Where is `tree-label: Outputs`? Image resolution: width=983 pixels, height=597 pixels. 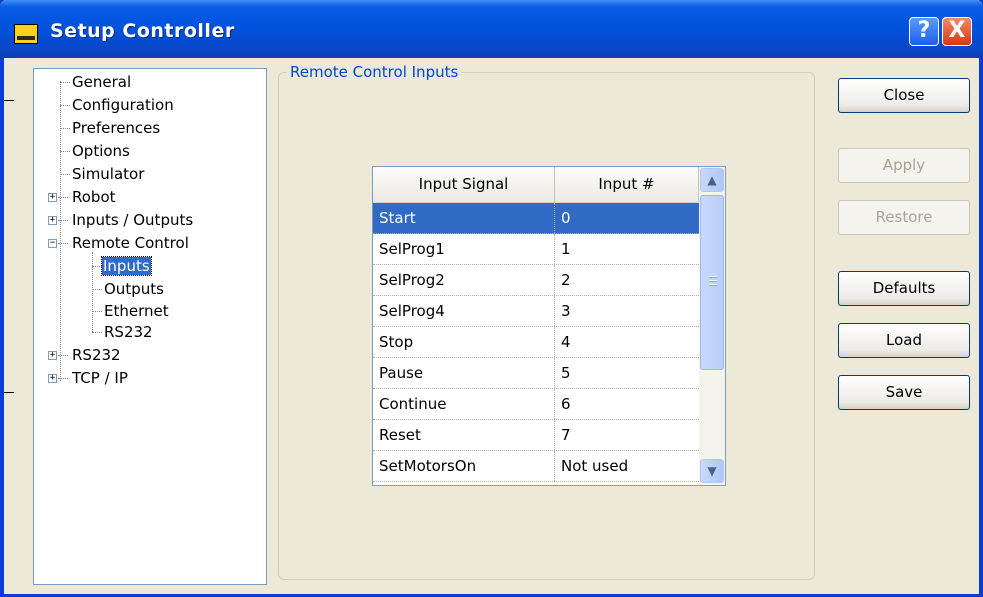 tree-label: Outputs is located at coordinates (134, 289).